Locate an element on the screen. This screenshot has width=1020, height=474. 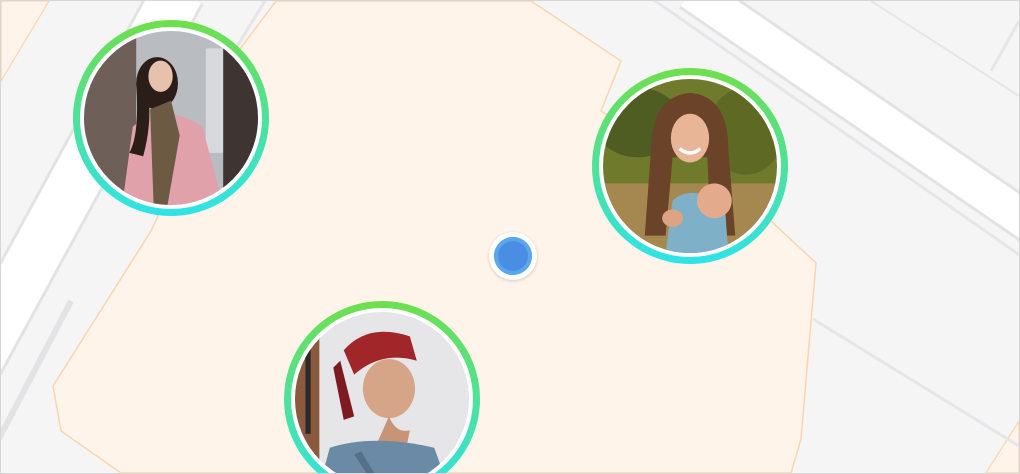
current-location-marker is located at coordinates (513, 256).